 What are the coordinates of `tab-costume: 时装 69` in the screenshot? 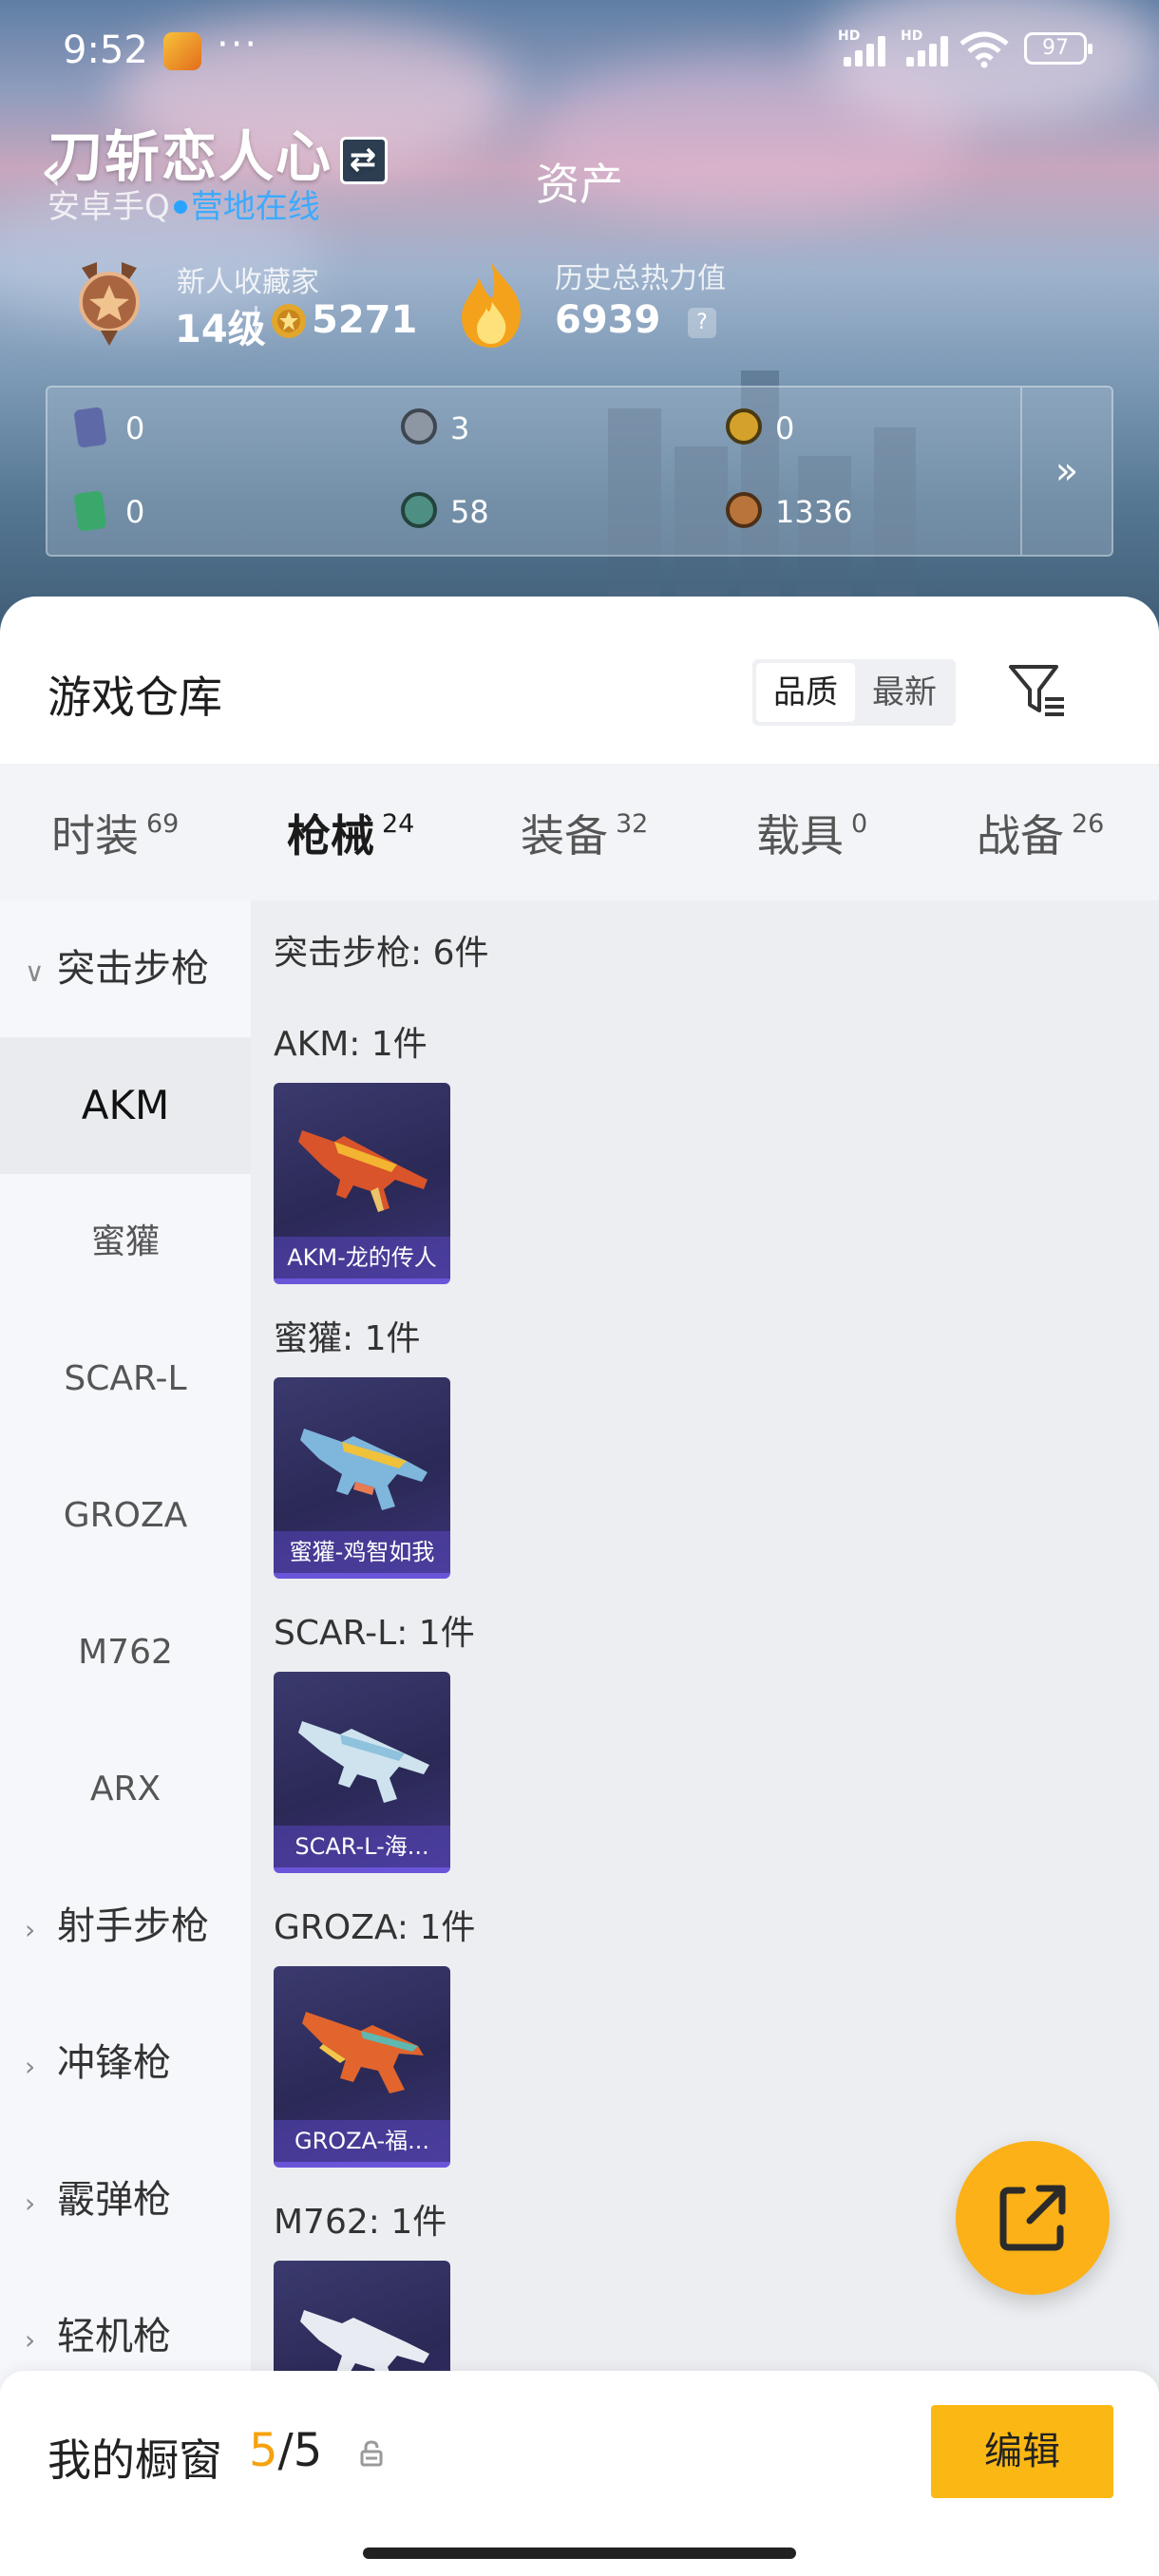 It's located at (115, 833).